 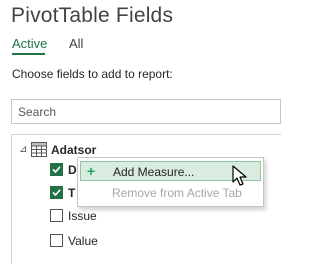 What do you see at coordinates (28, 54) in the screenshot?
I see `active-tab-indicator` at bounding box center [28, 54].